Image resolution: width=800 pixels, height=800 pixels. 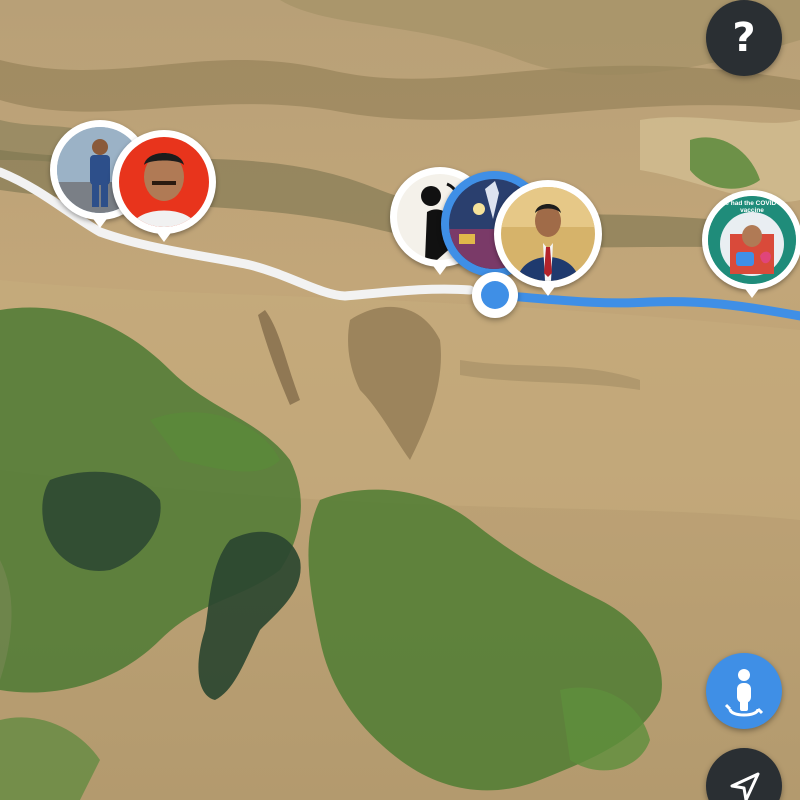 I want to click on user-pin-f-vaccine: I've had the COVID-19 vaccine, so click(x=751, y=250).